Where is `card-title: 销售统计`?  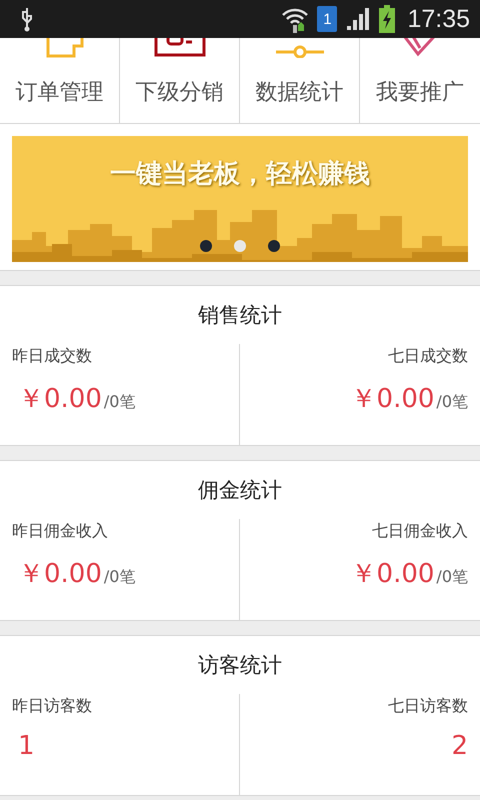
card-title: 销售统计 is located at coordinates (240, 315).